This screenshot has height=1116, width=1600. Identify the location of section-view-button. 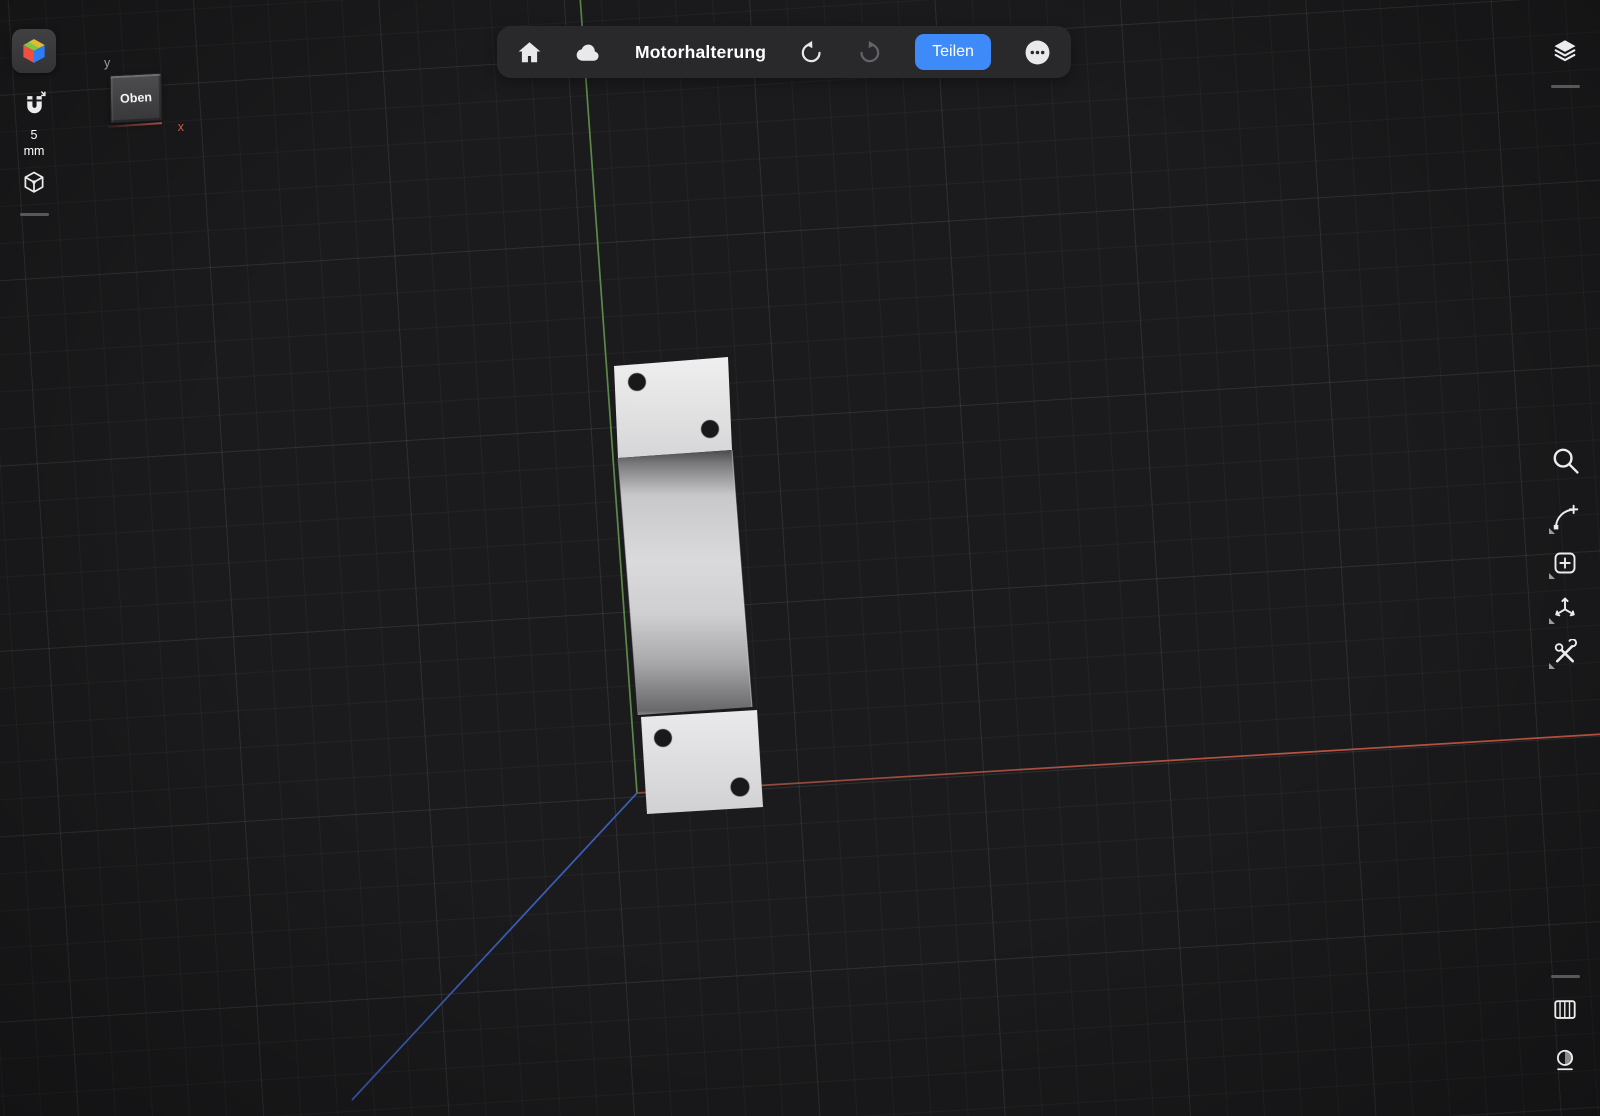
(1565, 1010).